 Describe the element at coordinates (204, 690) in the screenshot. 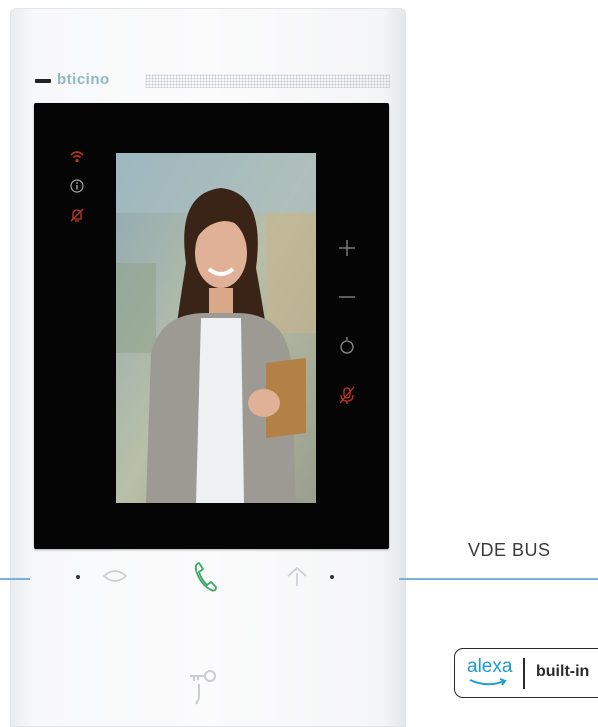

I see `door-key-icon` at that location.